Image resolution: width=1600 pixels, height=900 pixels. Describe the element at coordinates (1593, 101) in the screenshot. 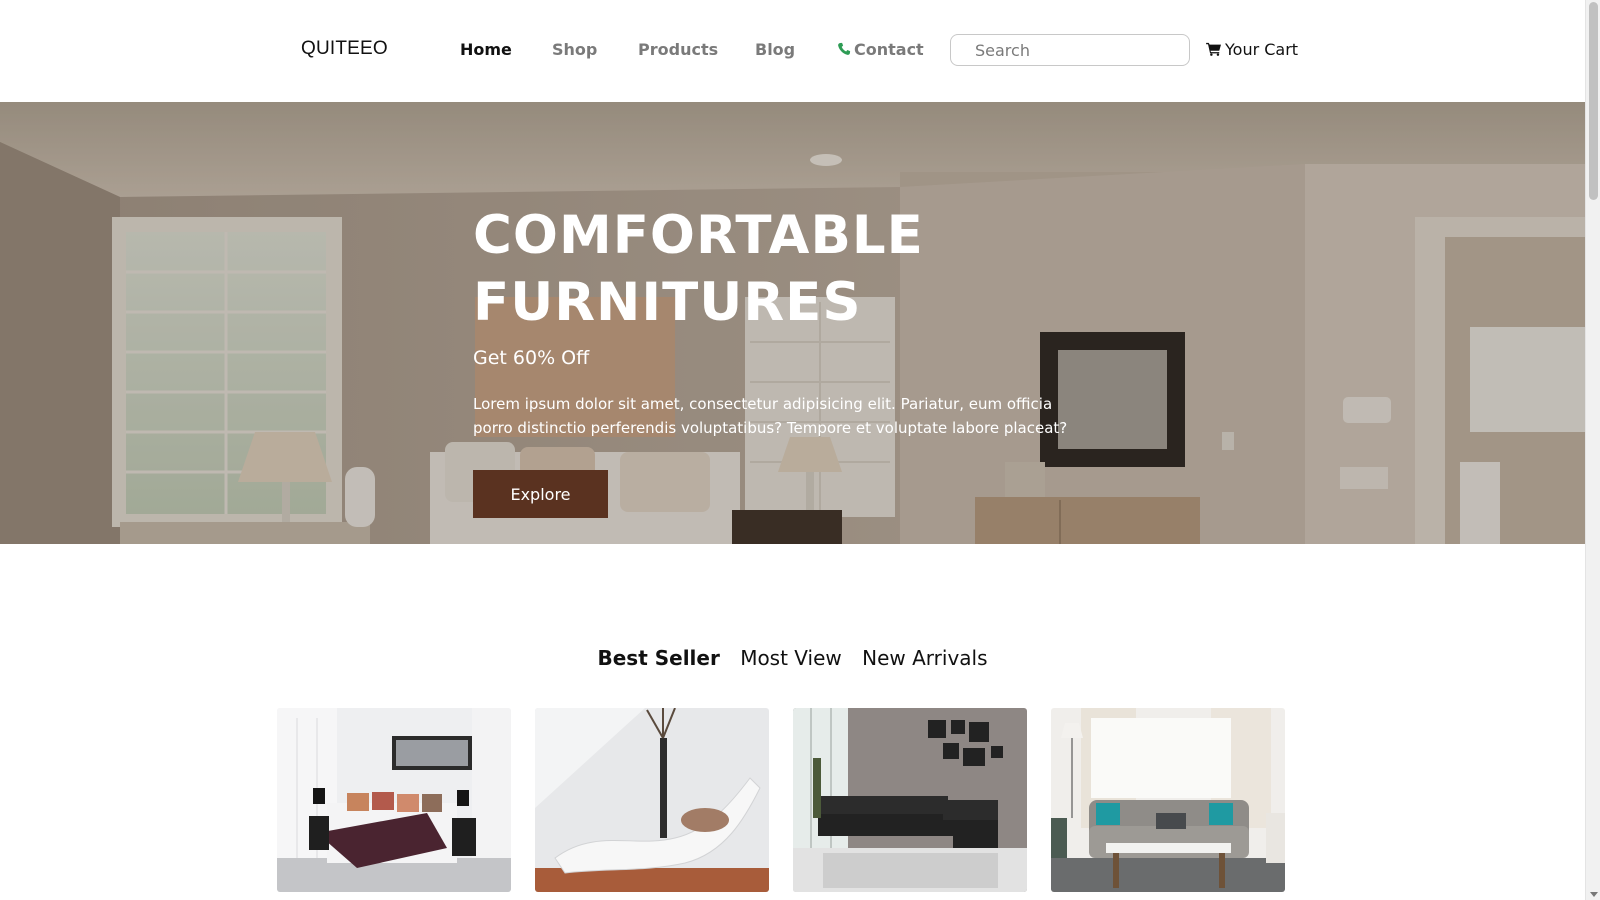

I see `scrollbar-thumb` at that location.